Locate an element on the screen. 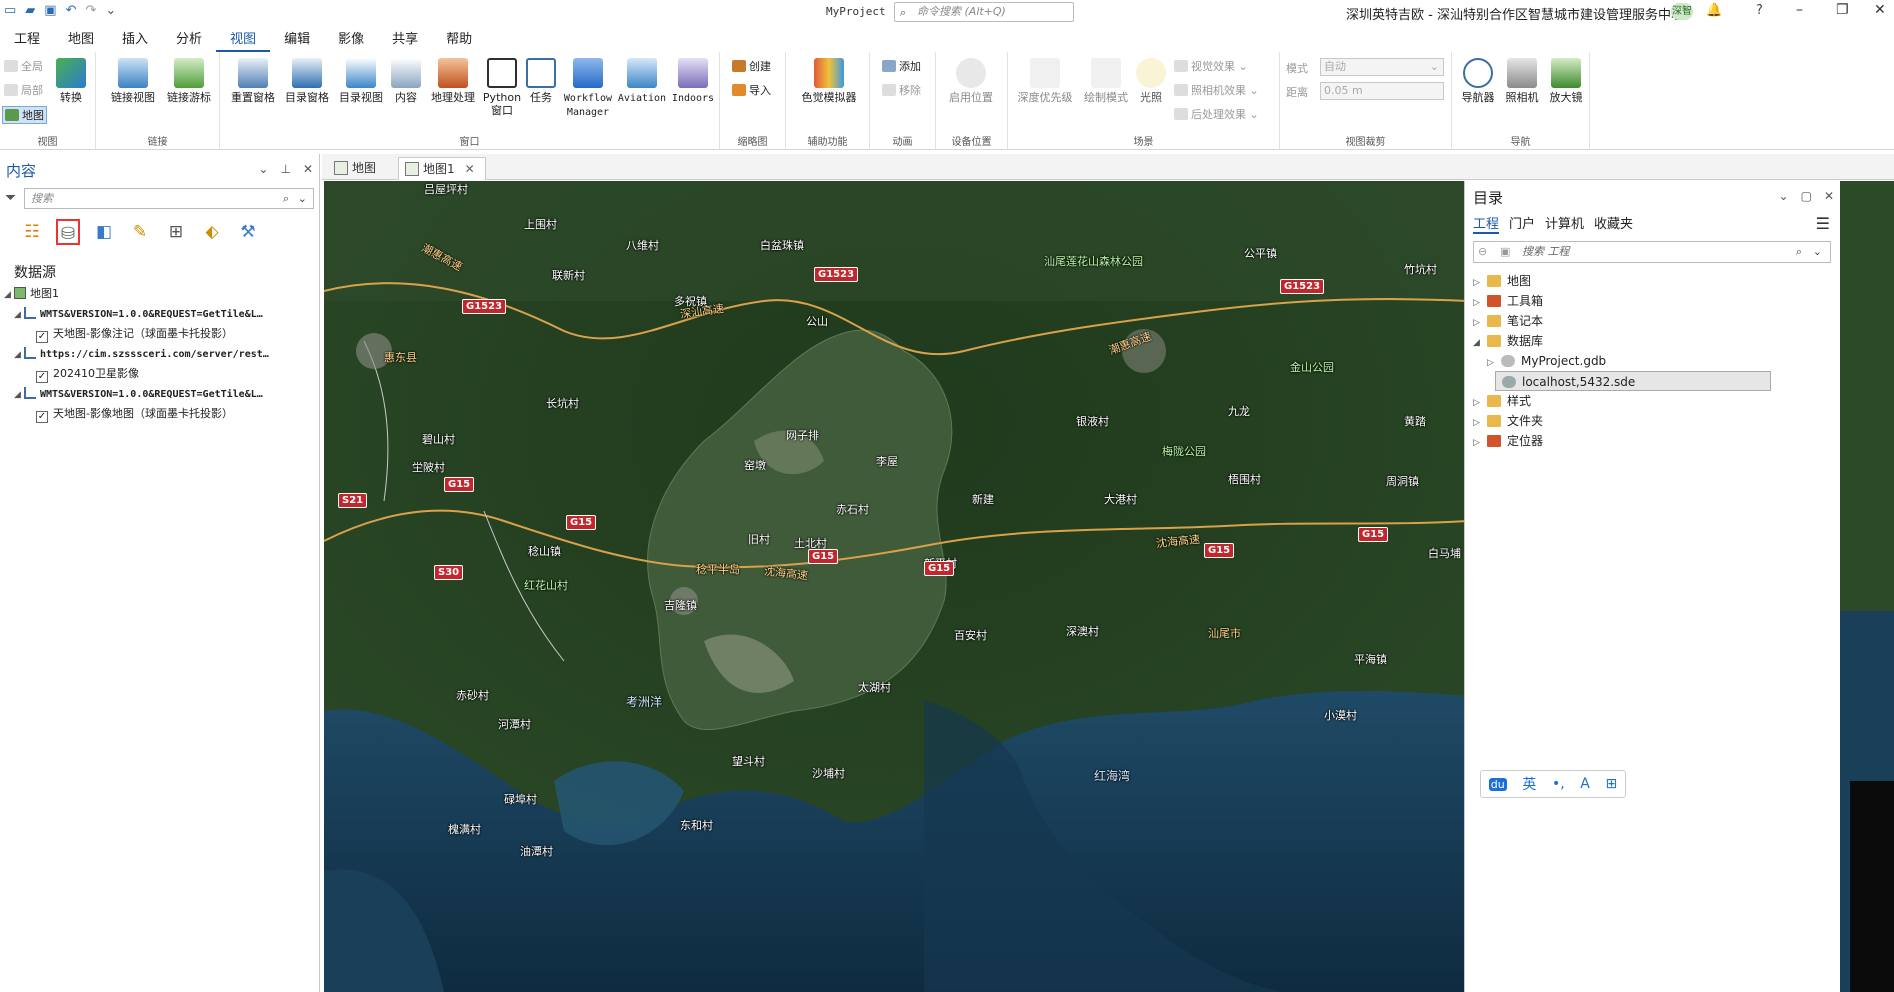  add-animation-button: 添加 is located at coordinates (901, 66).